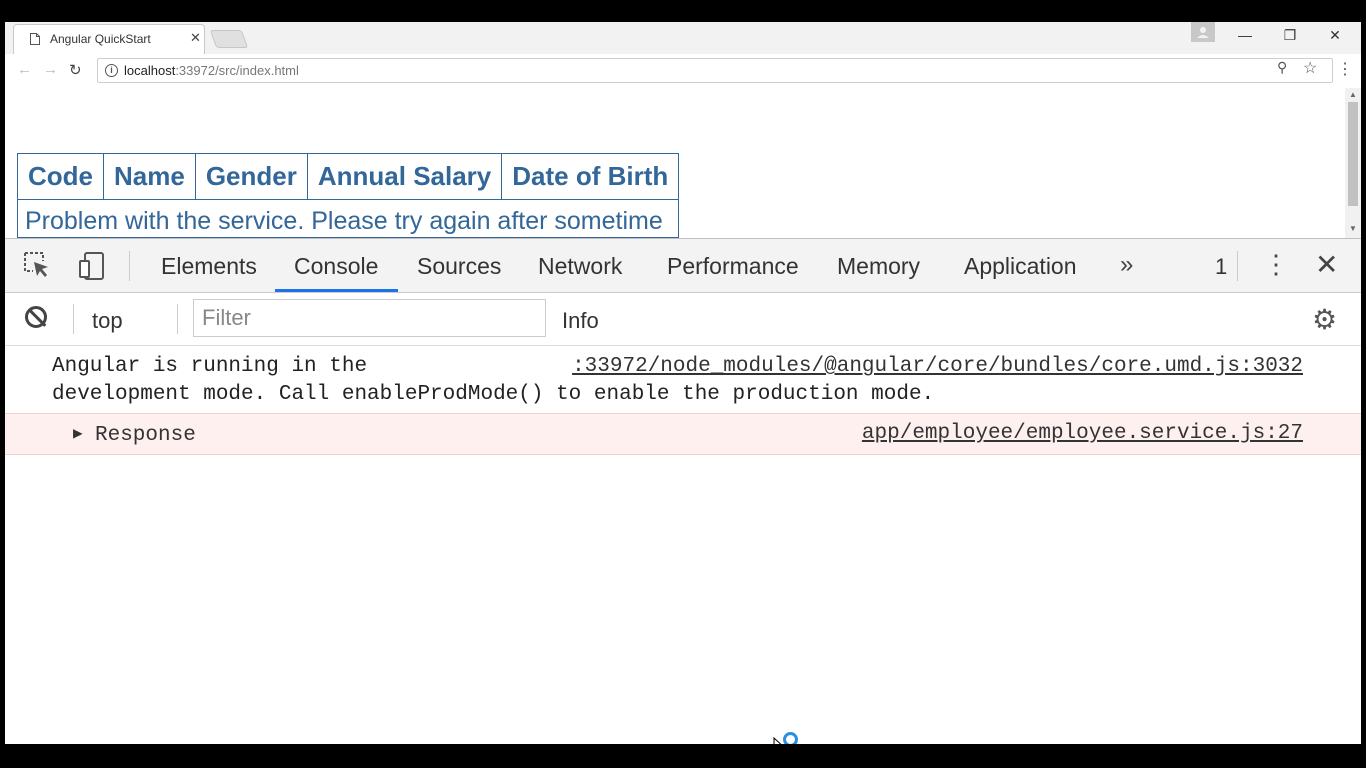 The image size is (1366, 768). I want to click on tab-network: Network, so click(580, 266).